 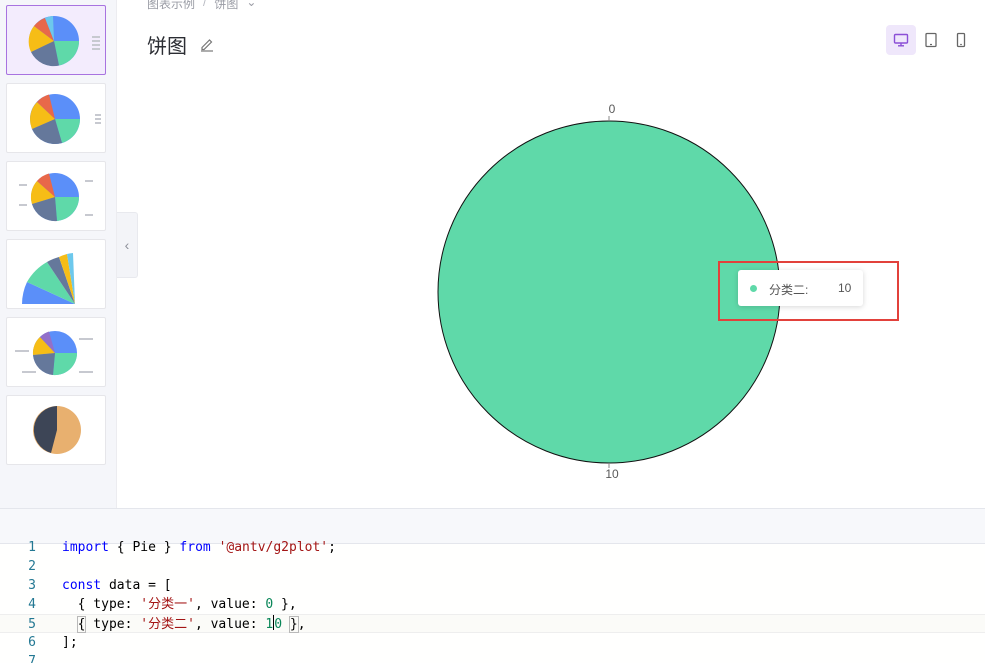 I want to click on phone-icon, so click(x=961, y=40).